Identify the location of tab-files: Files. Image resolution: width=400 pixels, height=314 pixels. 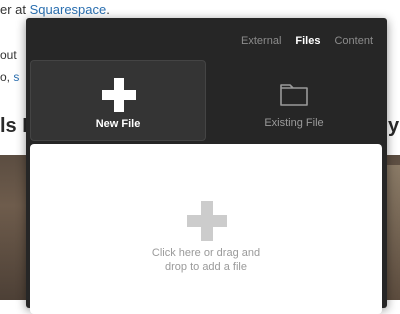
(307, 41).